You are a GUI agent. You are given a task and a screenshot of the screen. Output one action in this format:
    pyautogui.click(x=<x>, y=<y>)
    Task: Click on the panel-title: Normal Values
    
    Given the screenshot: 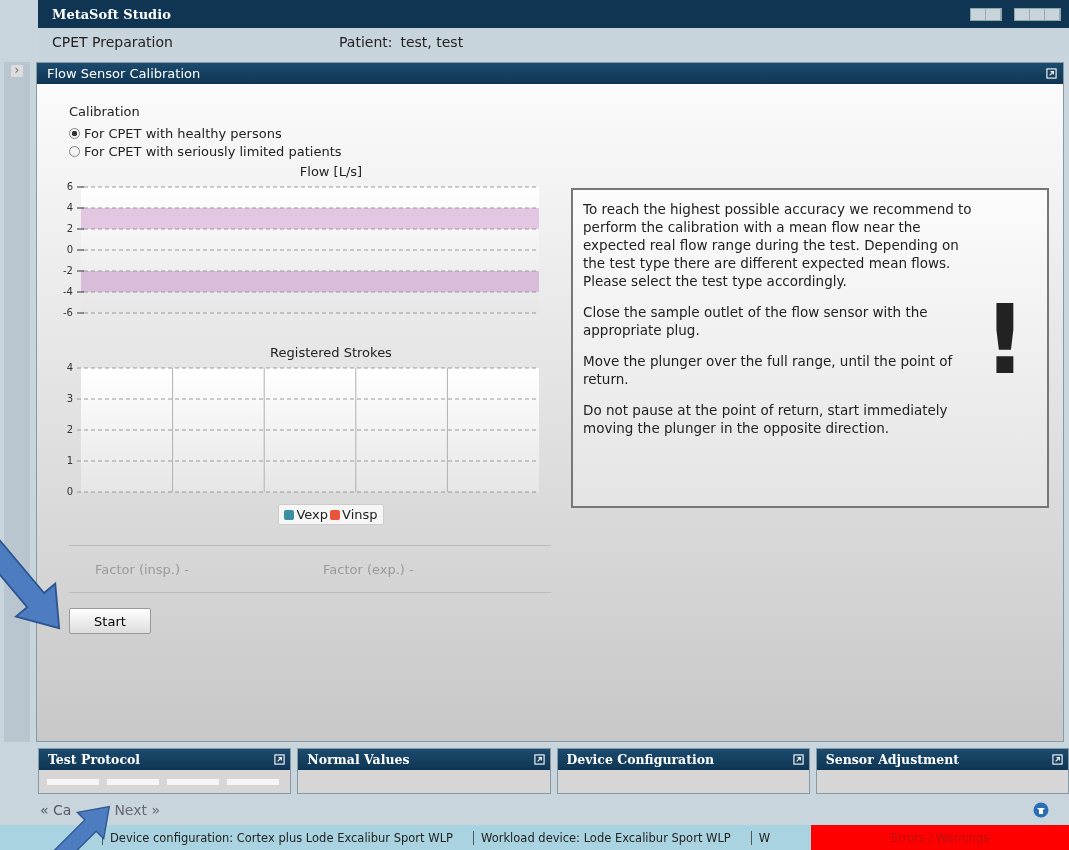 What is the action you would take?
    pyautogui.click(x=358, y=759)
    